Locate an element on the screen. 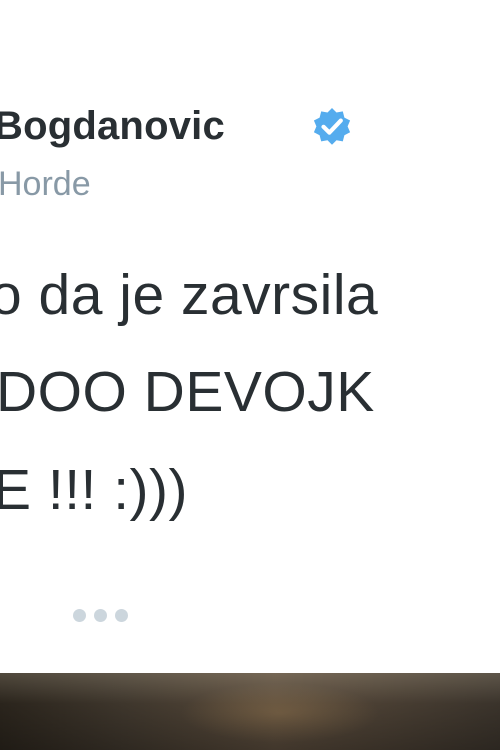  photo-shade is located at coordinates (250, 711).